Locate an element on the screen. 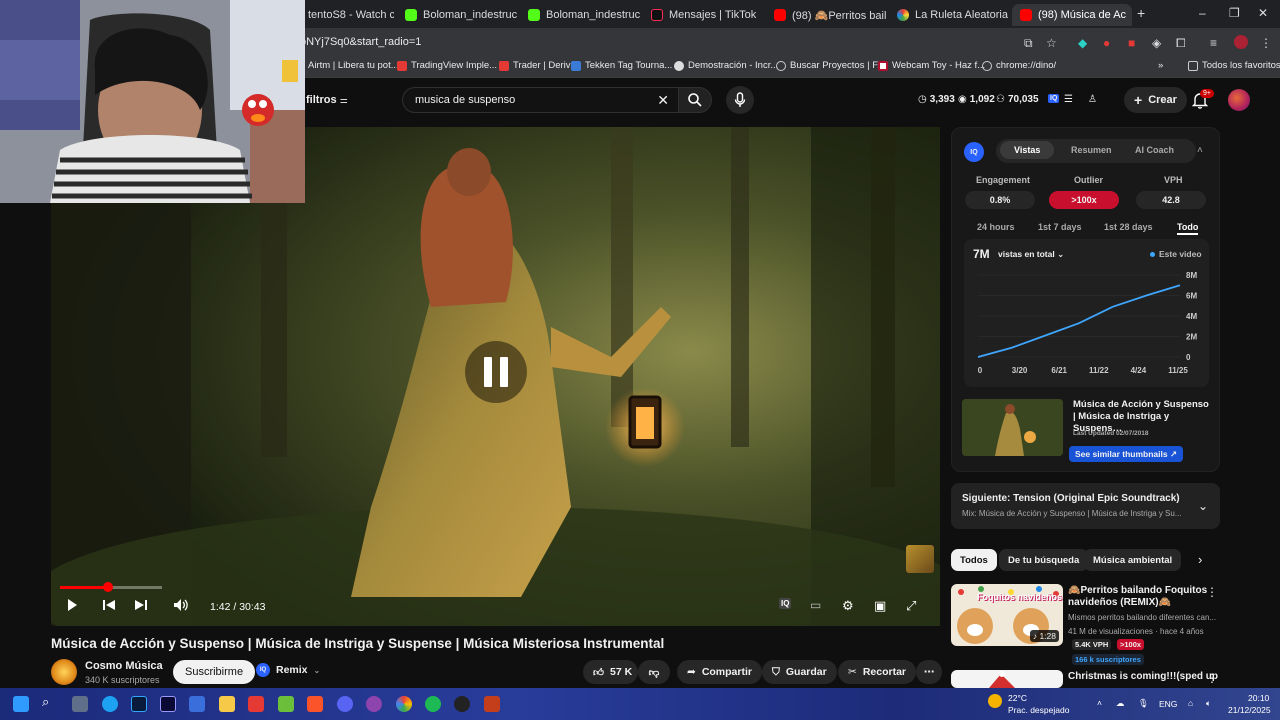 This screenshot has width=1280, height=720. settings-icon: ⚙ is located at coordinates (848, 606).